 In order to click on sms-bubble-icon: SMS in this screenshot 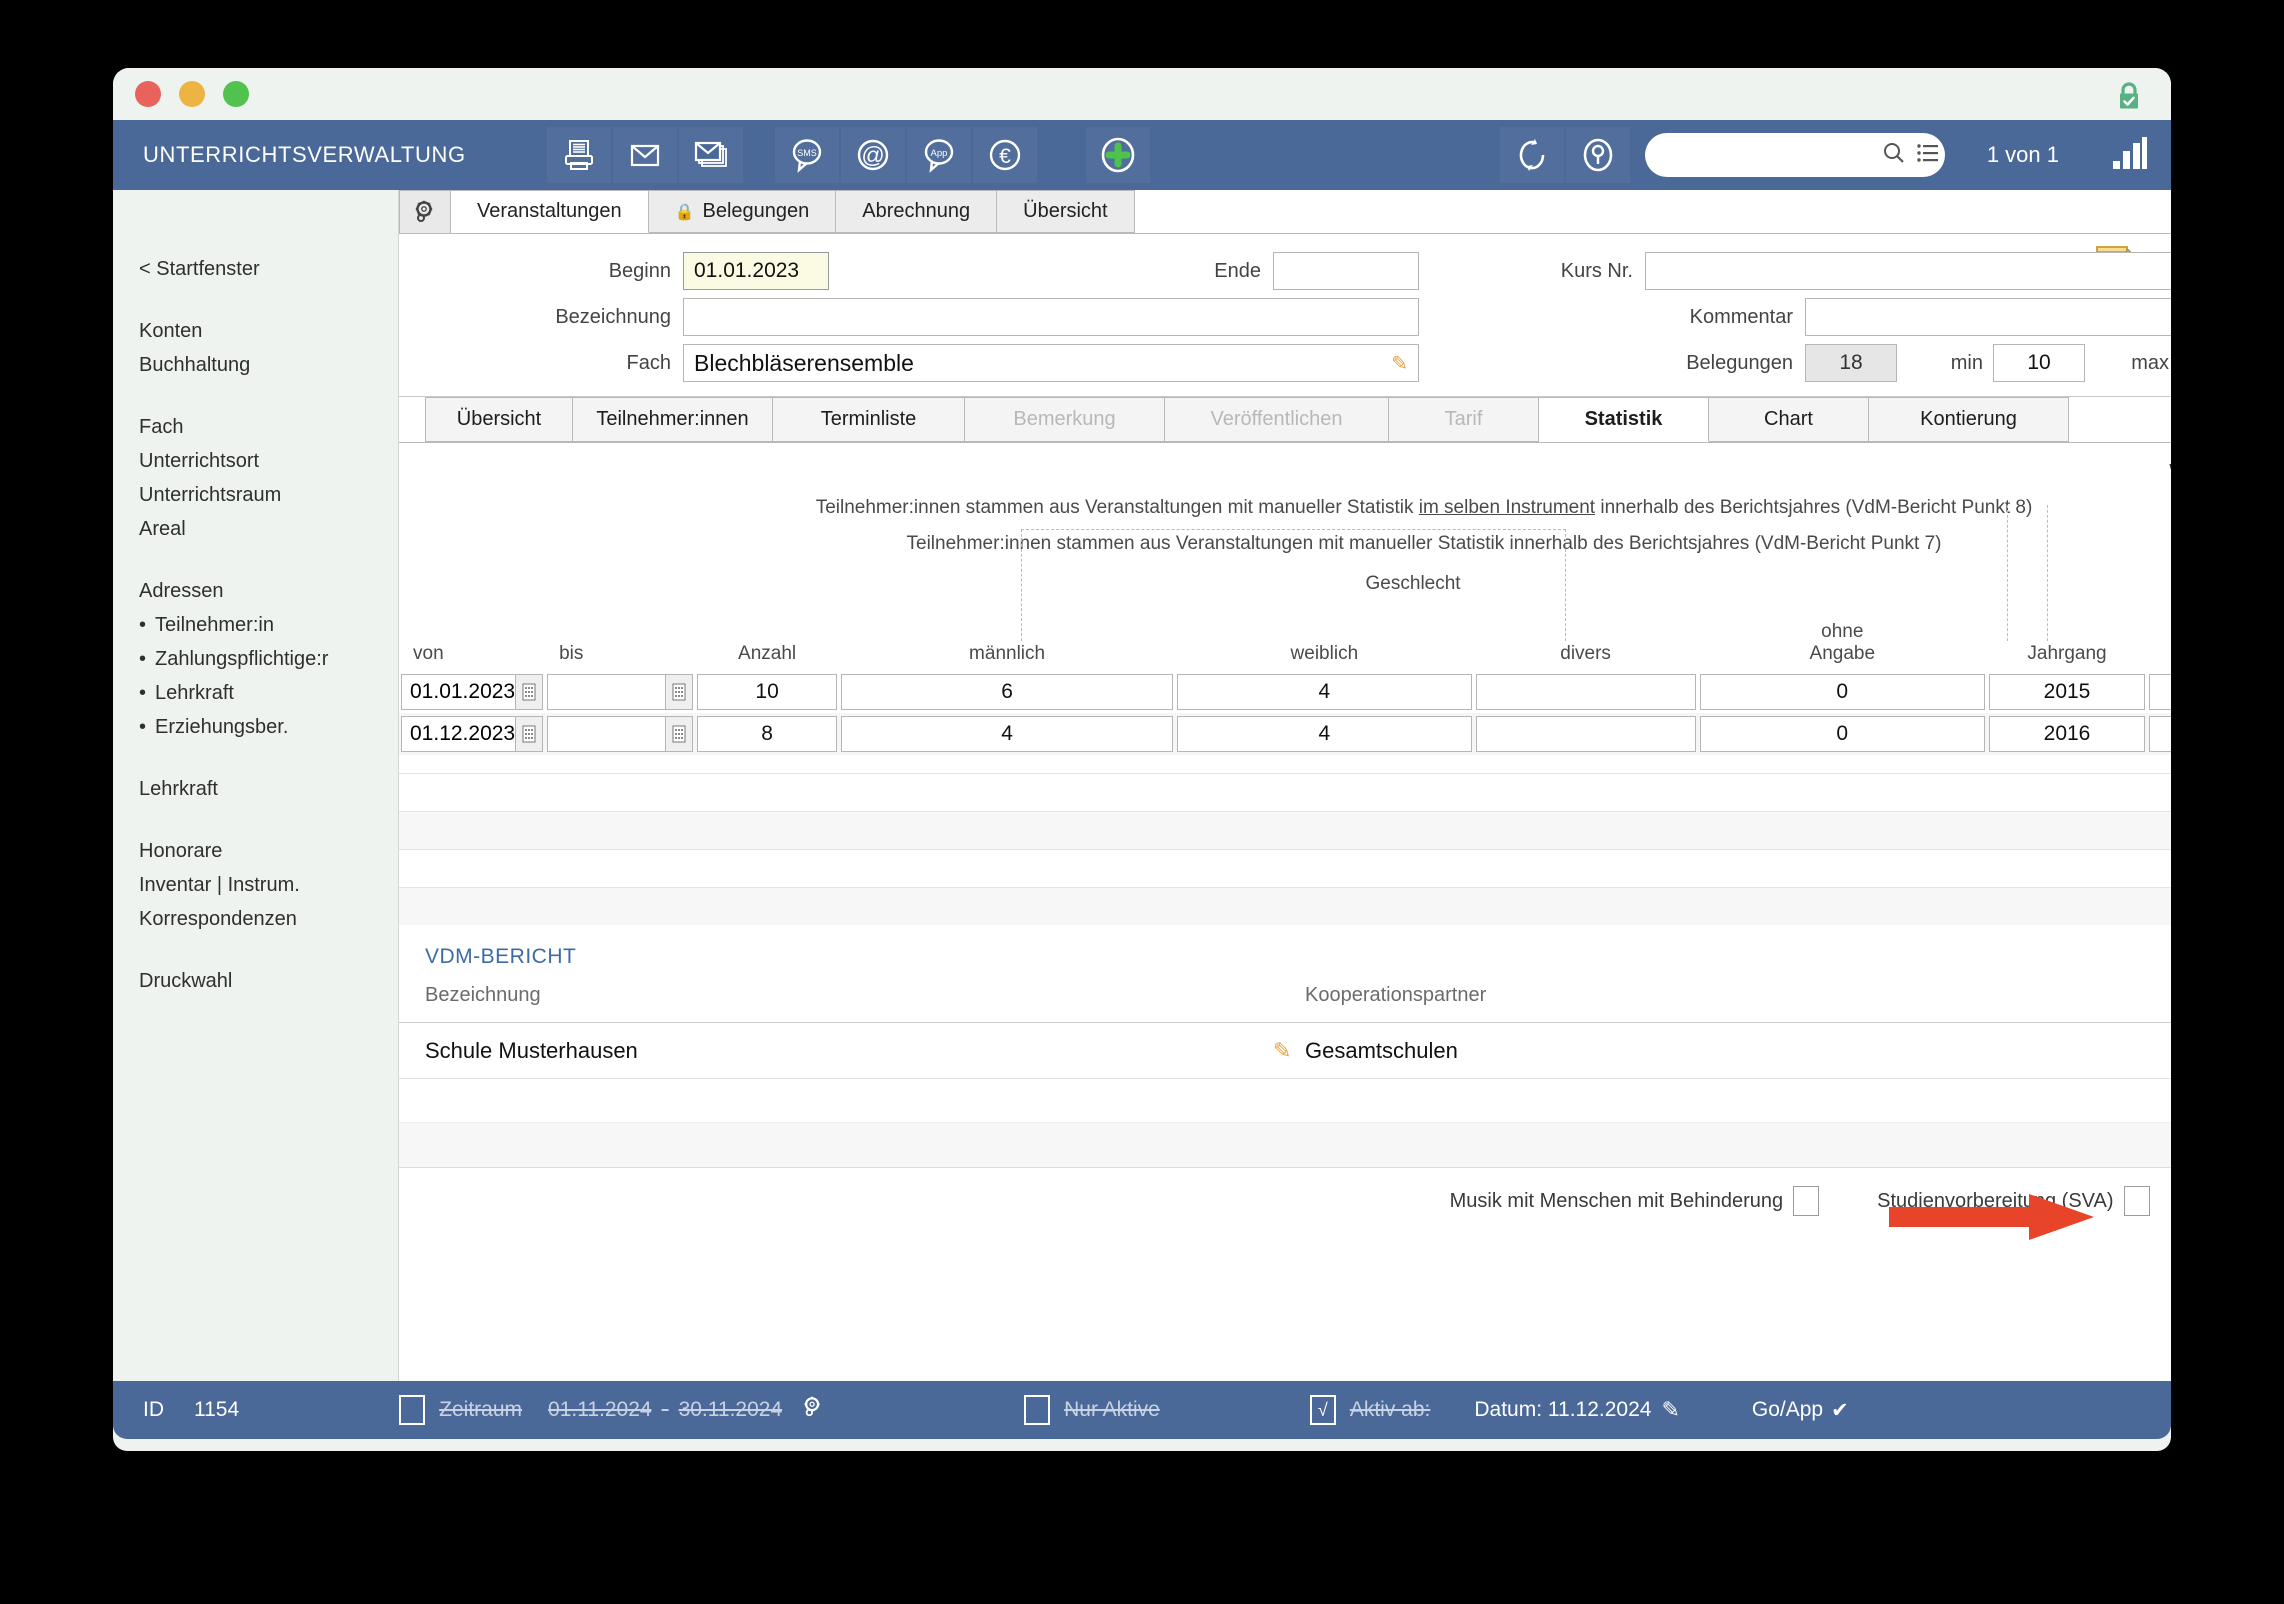, I will do `click(806, 155)`.